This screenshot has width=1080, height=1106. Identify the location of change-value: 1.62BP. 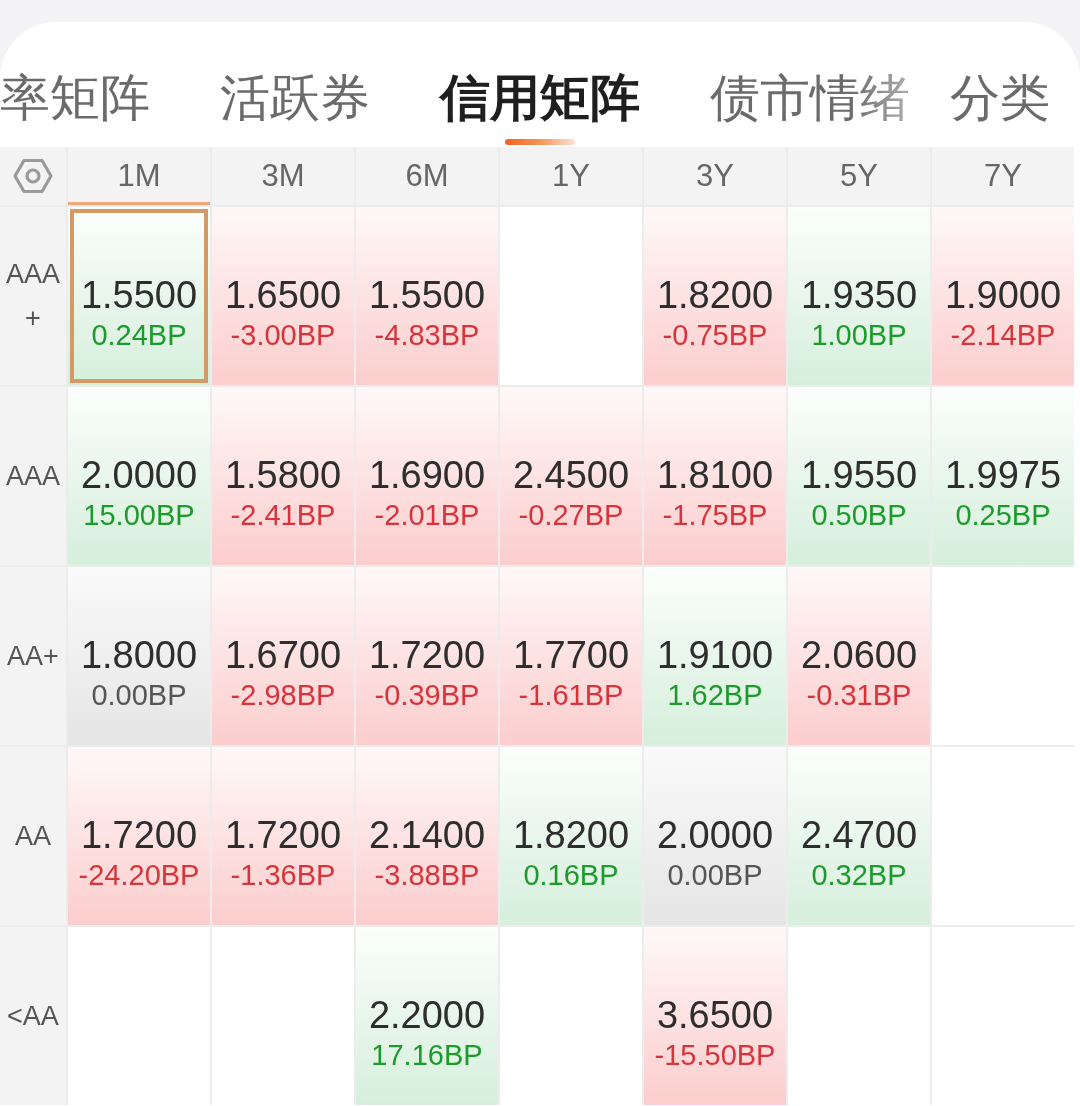
(715, 695).